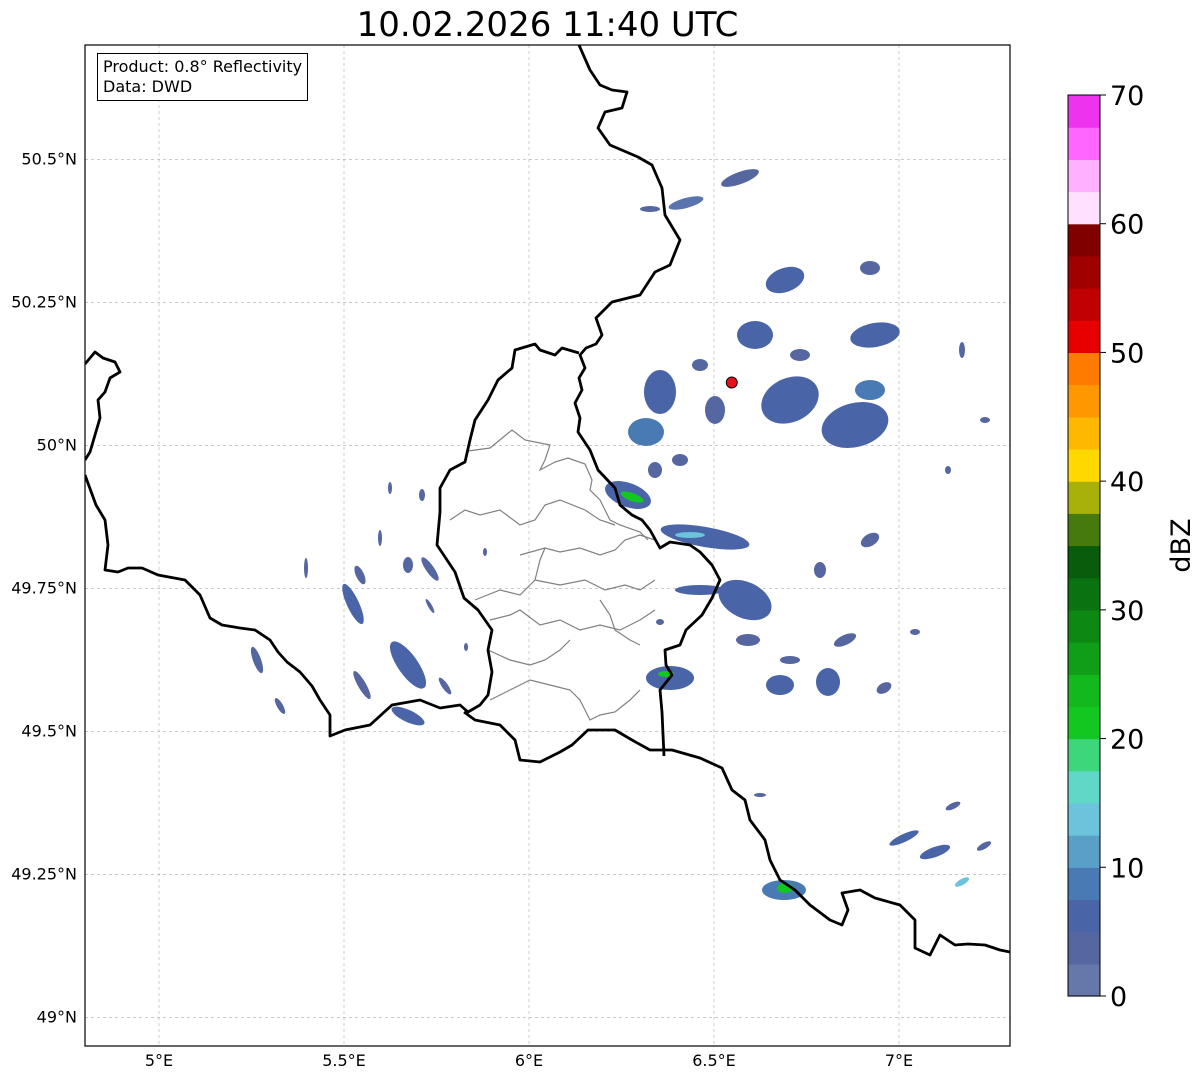  What do you see at coordinates (159, 1060) in the screenshot?
I see `x-tick-label: 5°E` at bounding box center [159, 1060].